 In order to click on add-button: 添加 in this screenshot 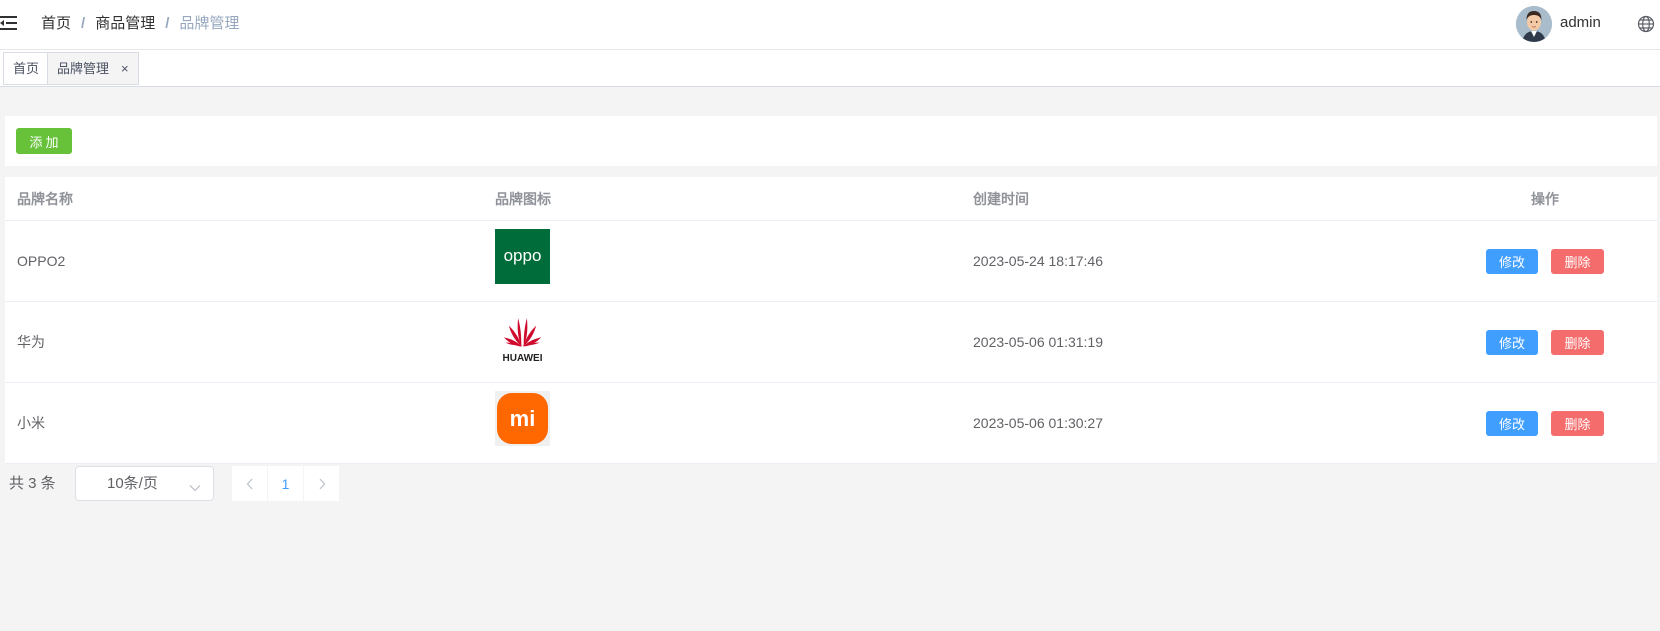, I will do `click(44, 141)`.